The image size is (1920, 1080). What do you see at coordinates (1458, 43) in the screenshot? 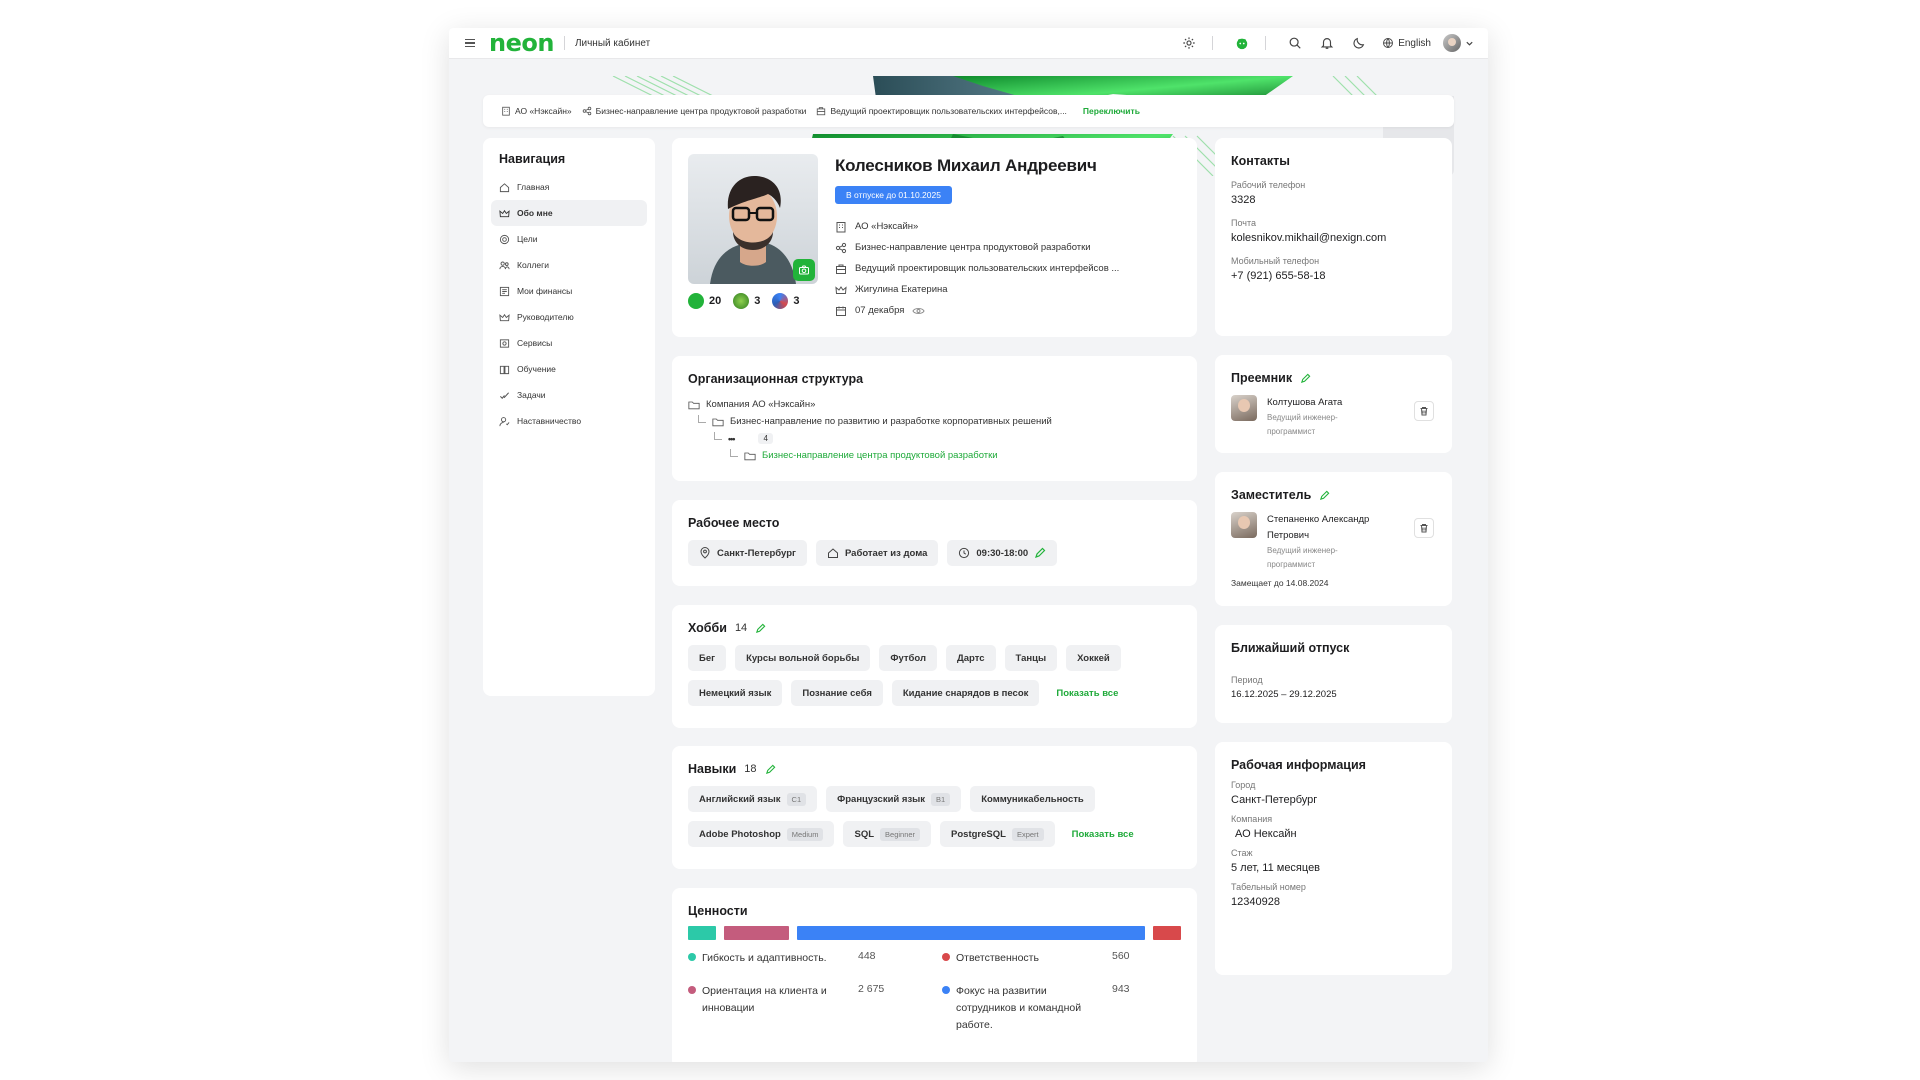
I see `user-menu` at bounding box center [1458, 43].